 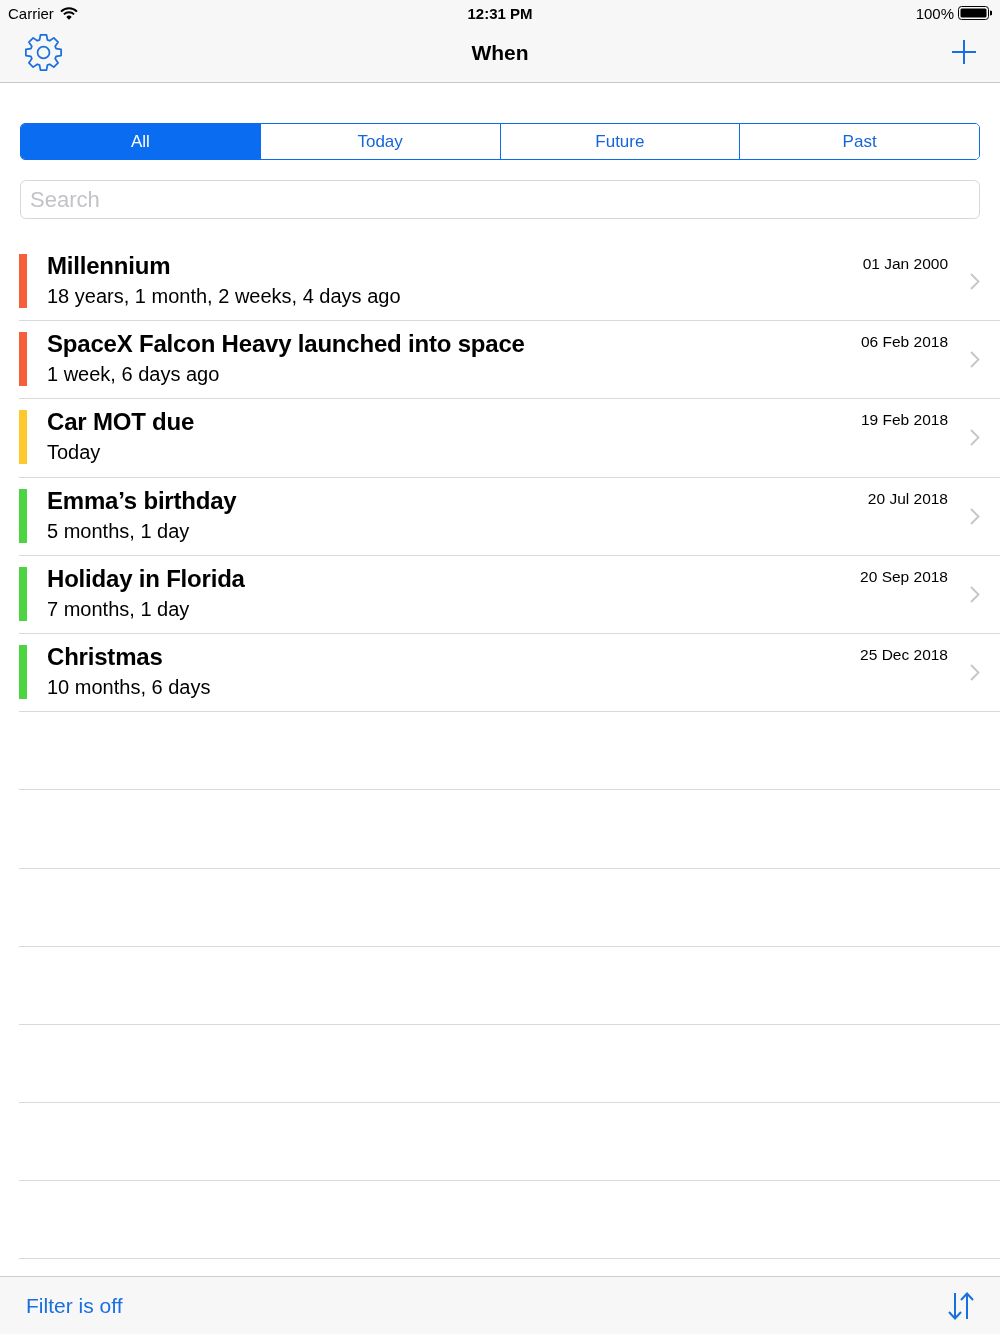 I want to click on event-relative-time: Today, so click(x=74, y=453).